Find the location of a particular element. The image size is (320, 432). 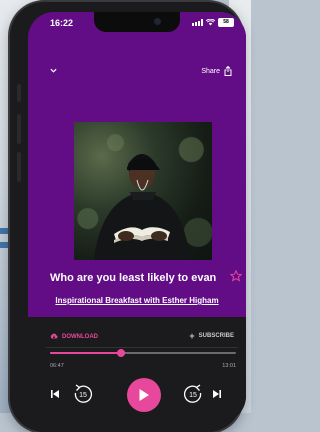

play-icon is located at coordinates (144, 395).